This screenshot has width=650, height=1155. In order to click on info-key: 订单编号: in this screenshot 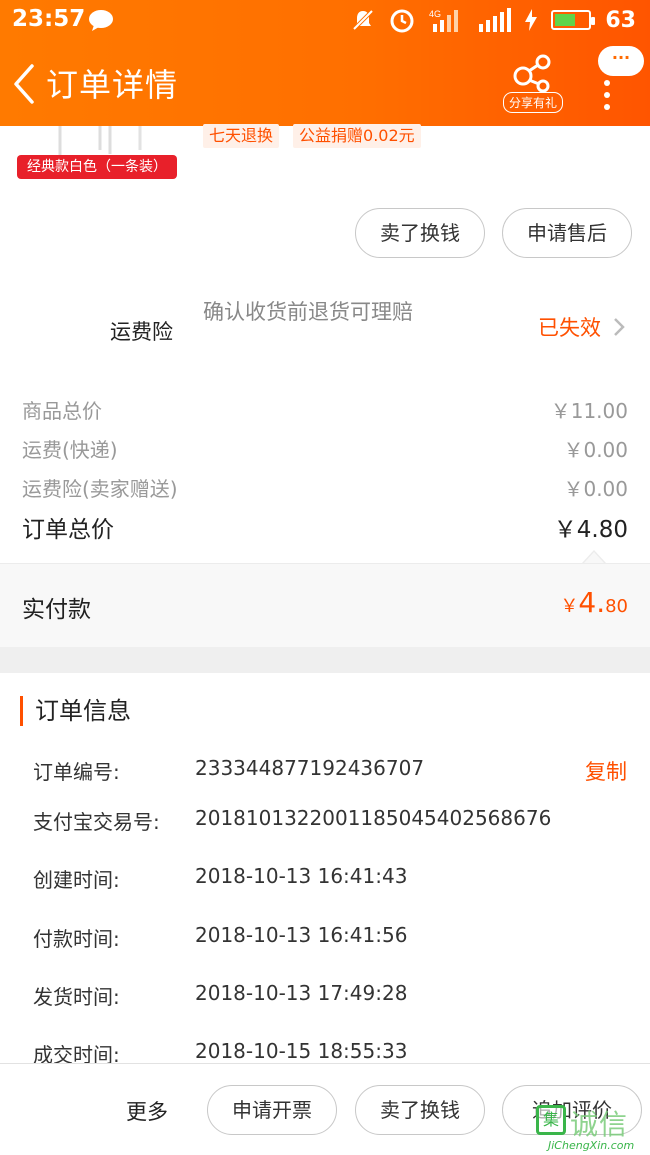, I will do `click(76, 772)`.